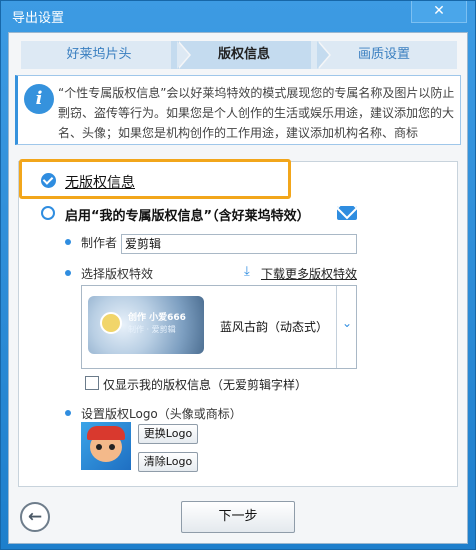  I want to click on tab-copyright-info: 版权信息, so click(251, 55).